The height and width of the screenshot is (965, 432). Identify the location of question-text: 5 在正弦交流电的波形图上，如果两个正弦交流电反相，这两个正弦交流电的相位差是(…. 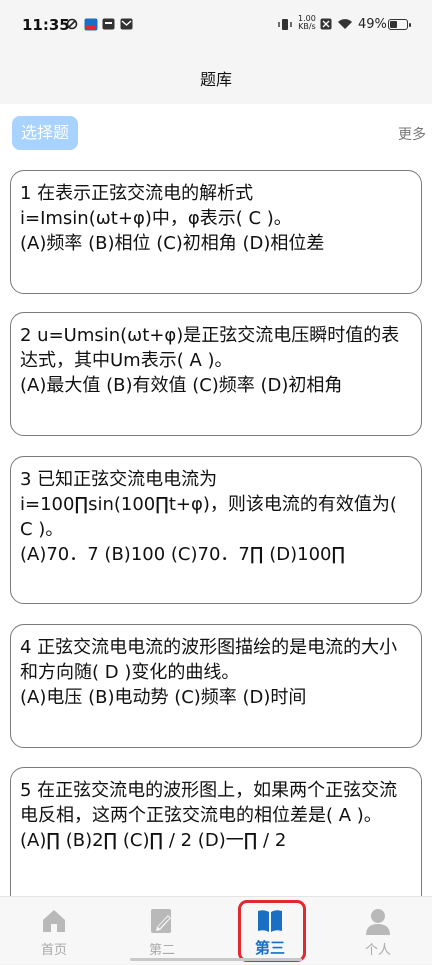
(209, 815).